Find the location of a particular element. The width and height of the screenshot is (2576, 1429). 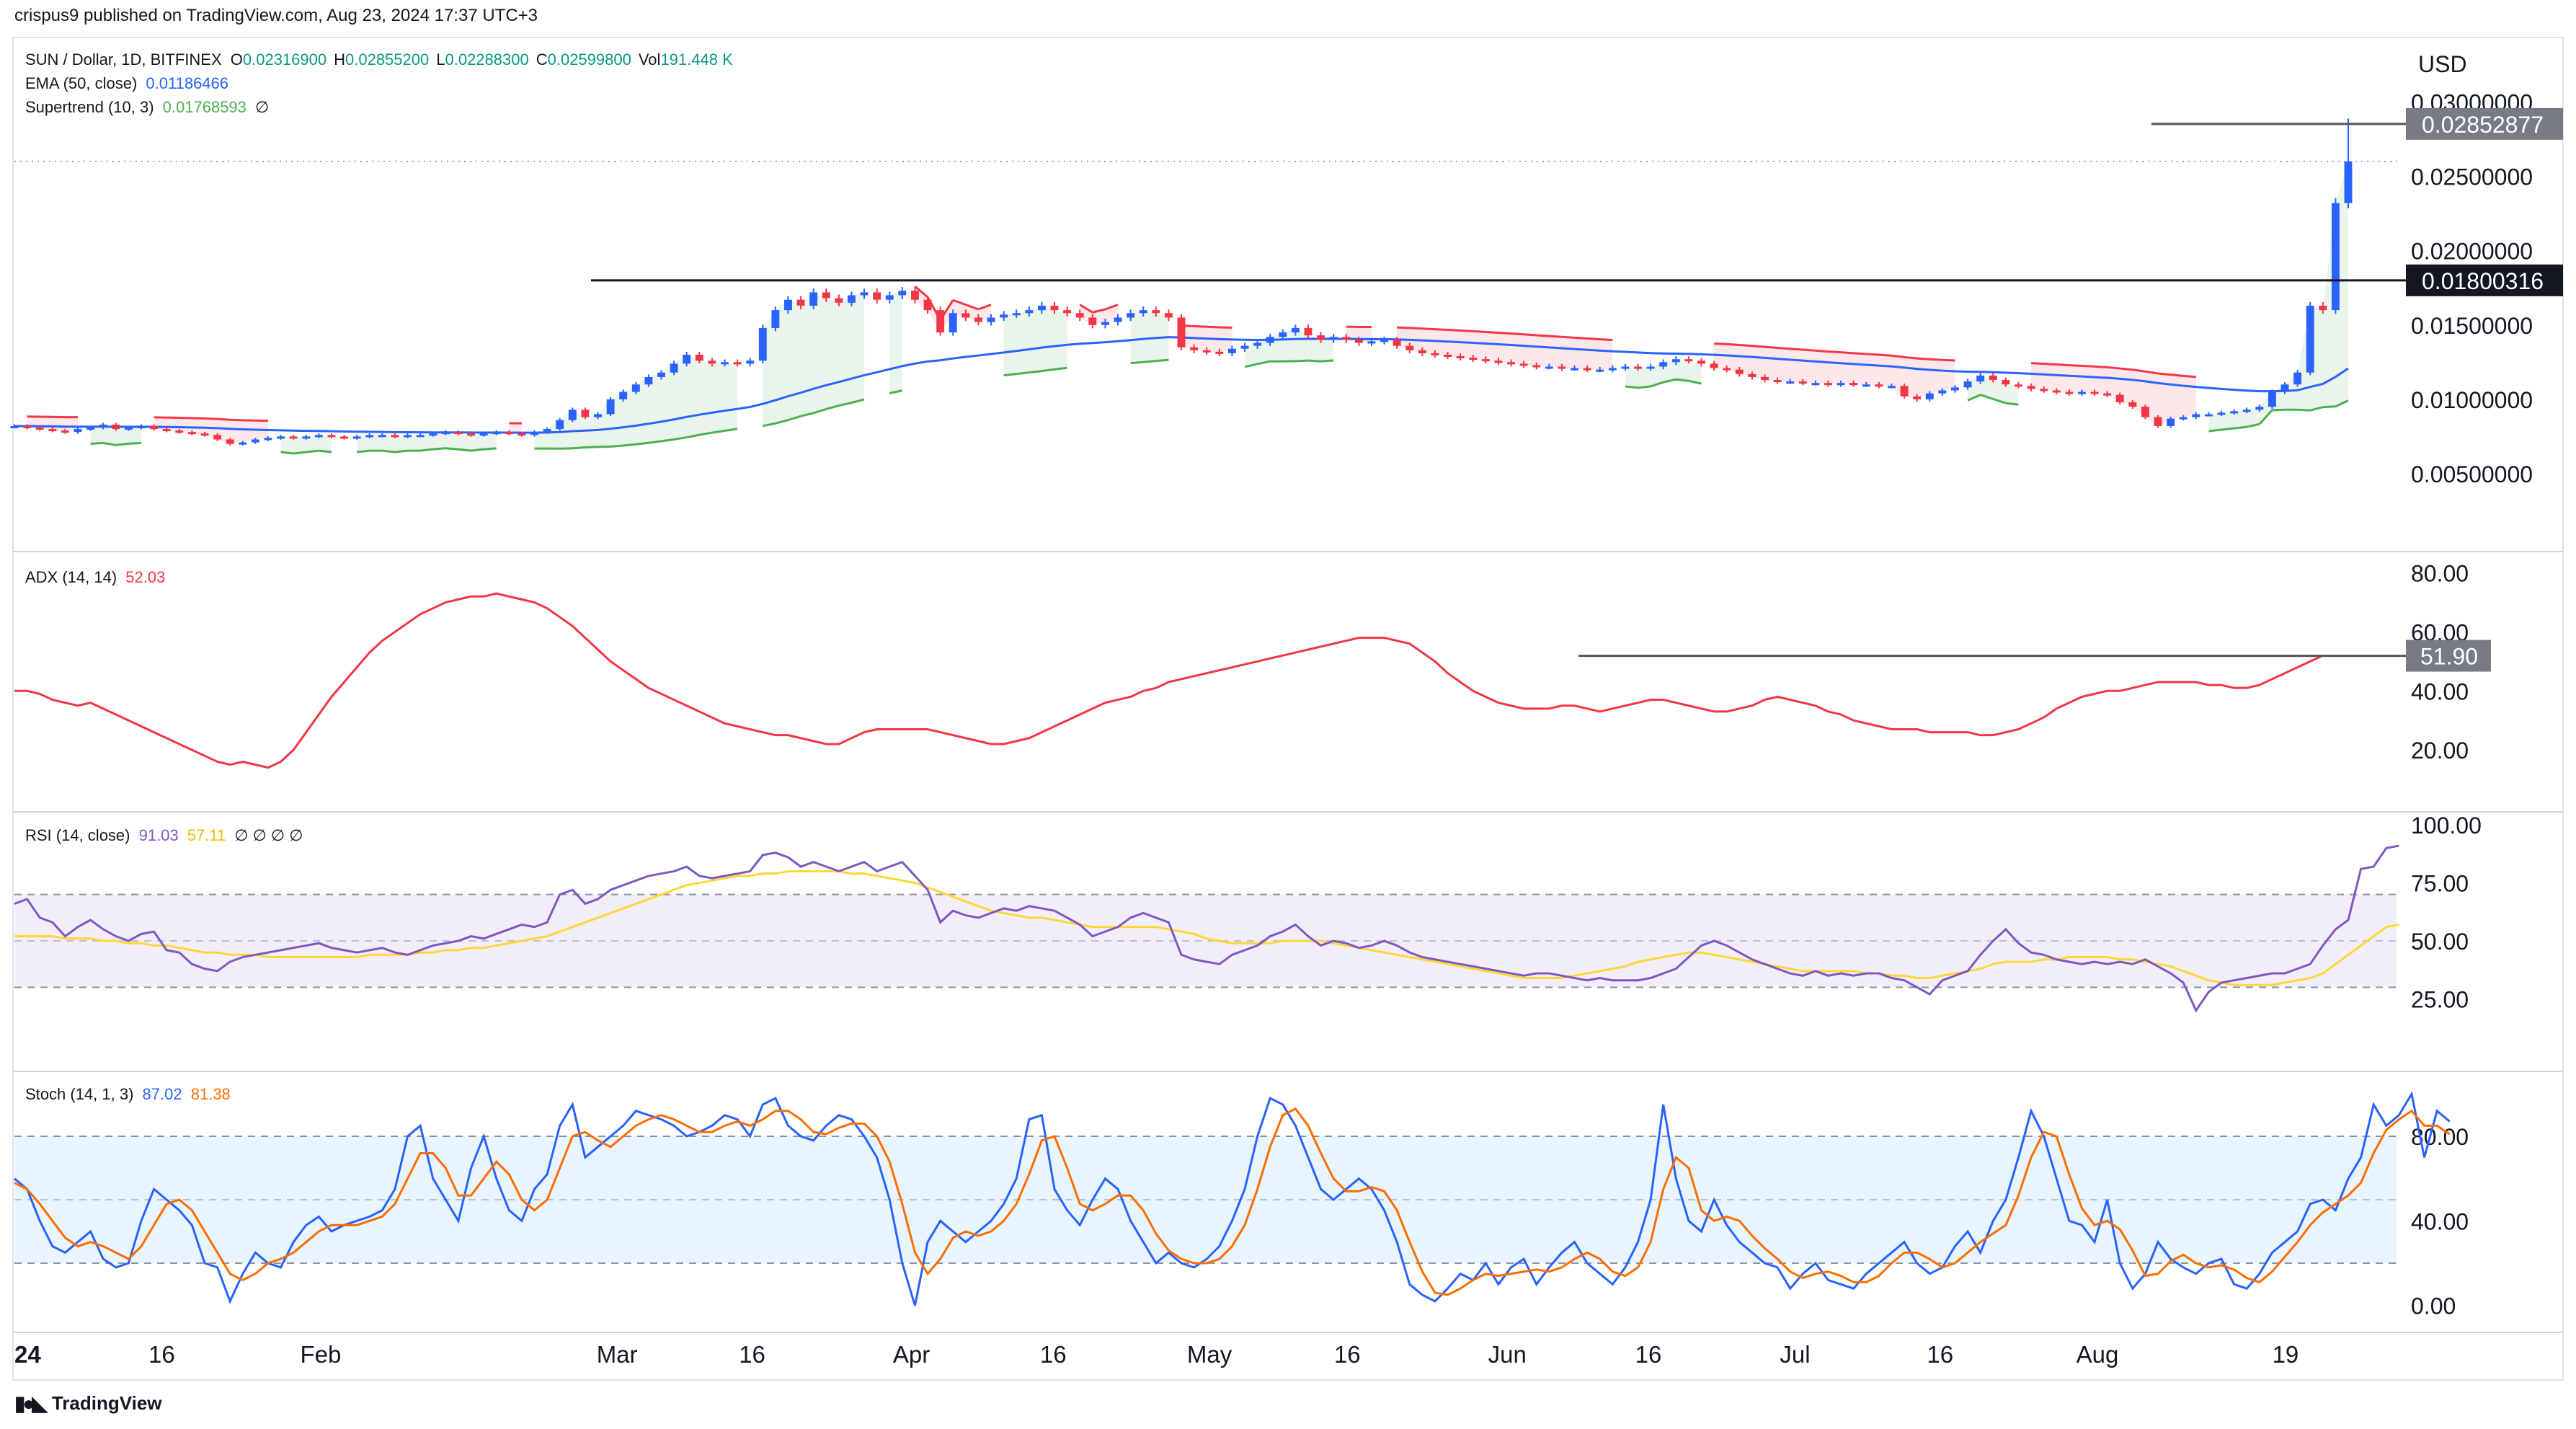

symbol-label: SUN / Dollar, 1D, BITFINEX is located at coordinates (123, 59).